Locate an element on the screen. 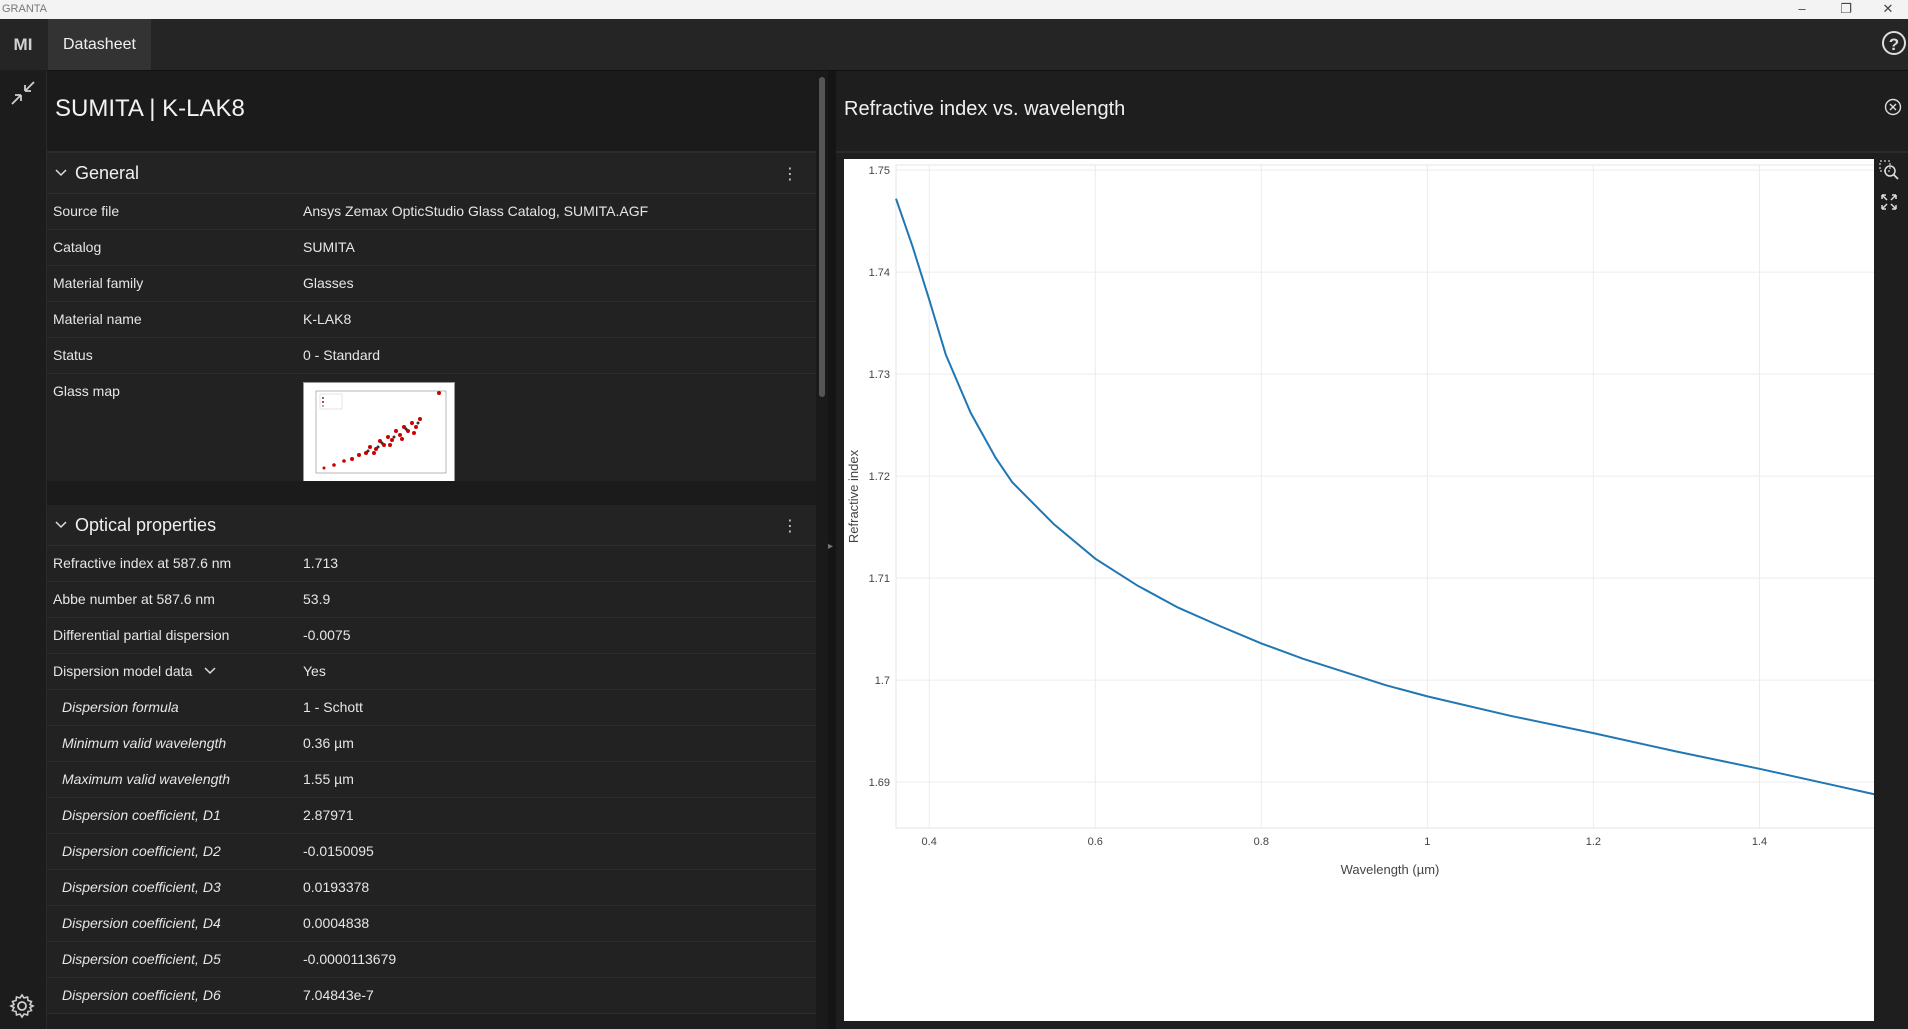  table-row: Material name K-LAK8 is located at coordinates (431, 320).